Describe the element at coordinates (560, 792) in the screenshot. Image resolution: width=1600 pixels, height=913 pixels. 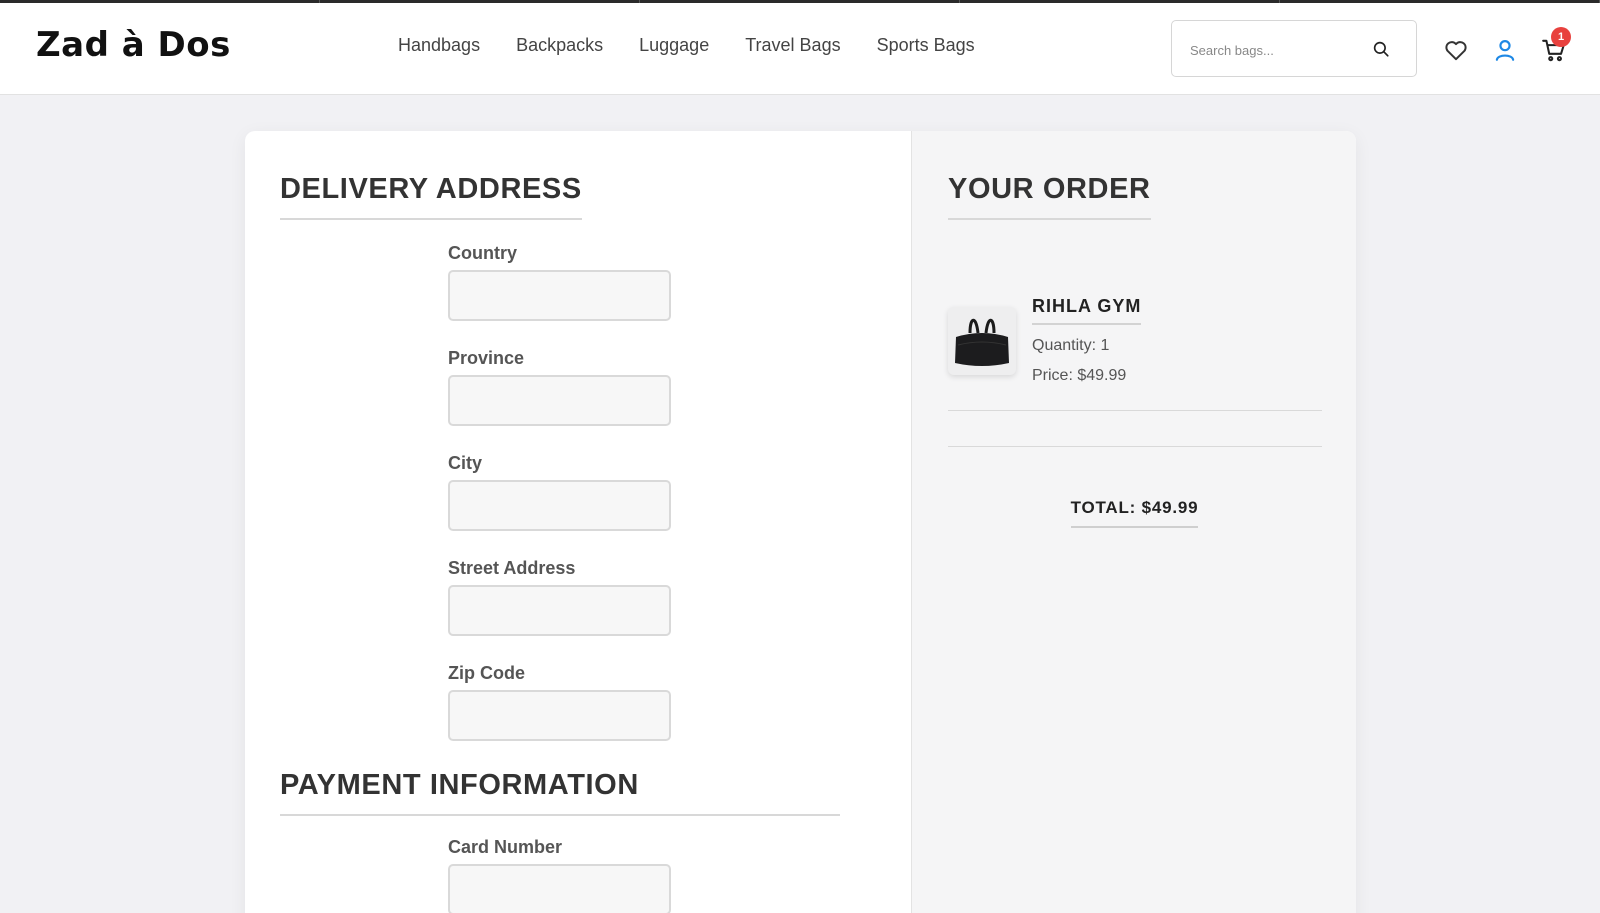
I see `payment-information-title: PAYMENT INFORMATION` at that location.